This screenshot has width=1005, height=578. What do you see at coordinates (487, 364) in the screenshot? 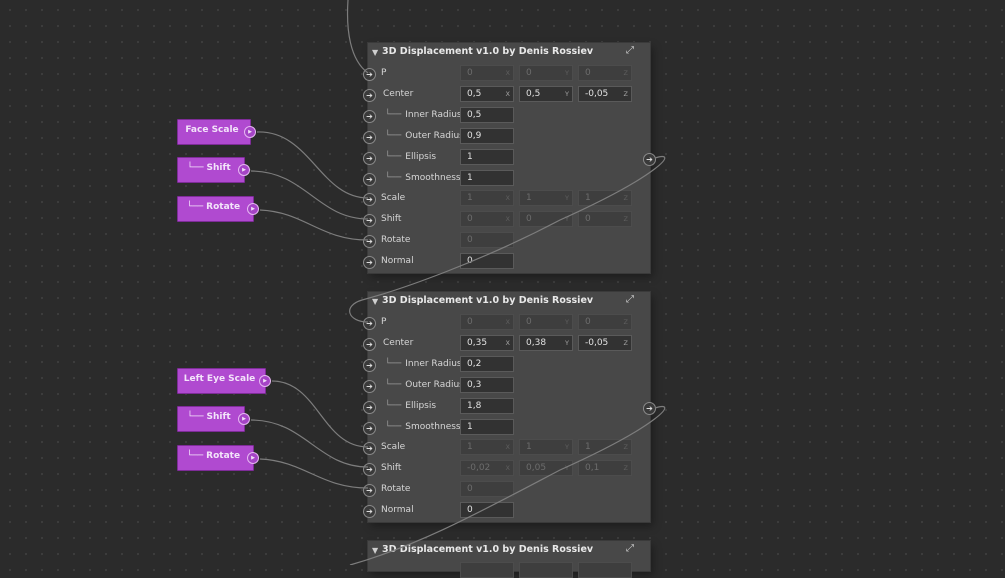
I see `inner-radius-field: 0,2` at bounding box center [487, 364].